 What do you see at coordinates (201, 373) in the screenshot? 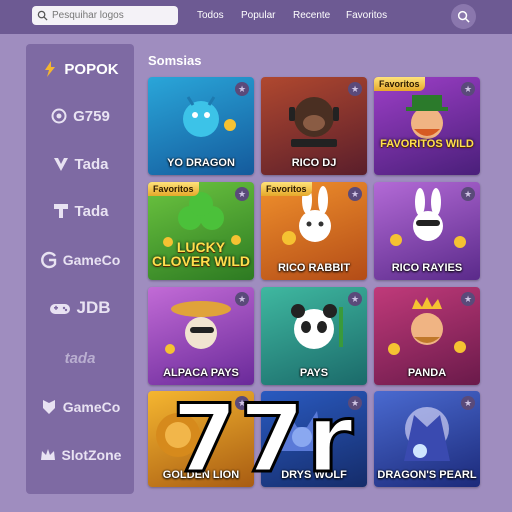
I see `game-name: ALPACA PAYS` at bounding box center [201, 373].